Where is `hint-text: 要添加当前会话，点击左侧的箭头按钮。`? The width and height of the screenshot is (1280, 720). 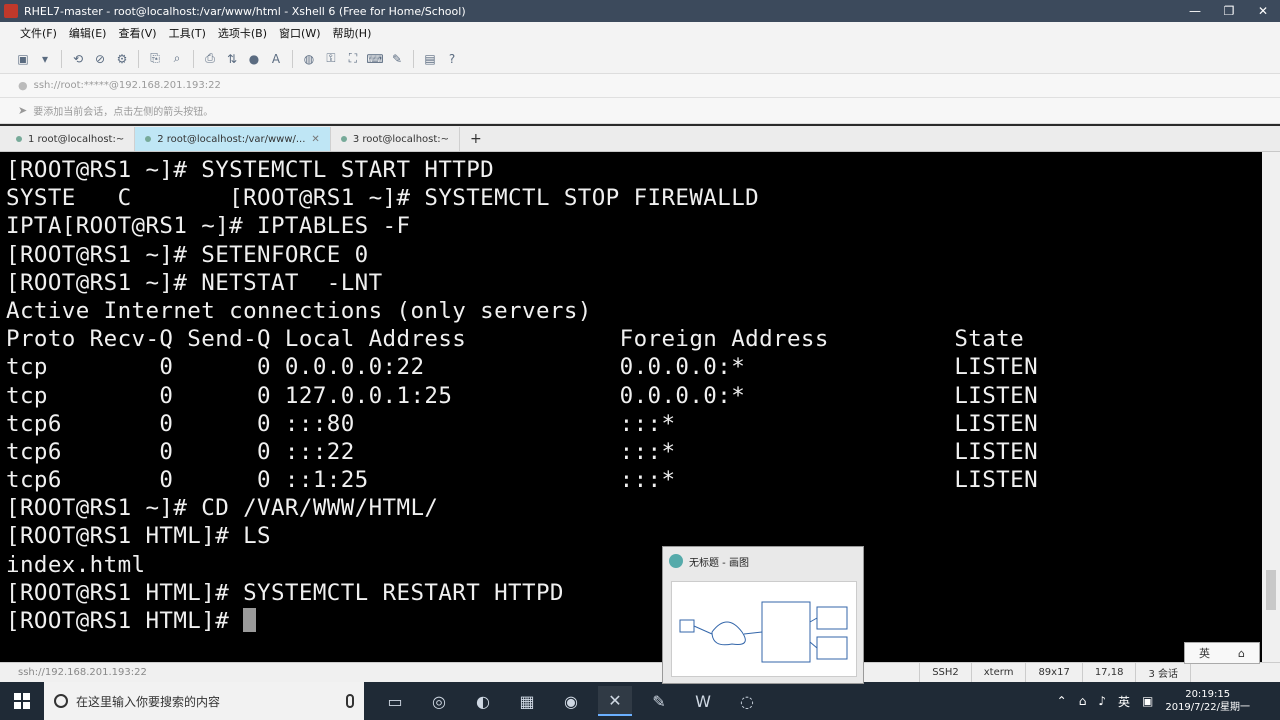
hint-text: 要添加当前会话，点击左侧的箭头按钮。 is located at coordinates (123, 112).